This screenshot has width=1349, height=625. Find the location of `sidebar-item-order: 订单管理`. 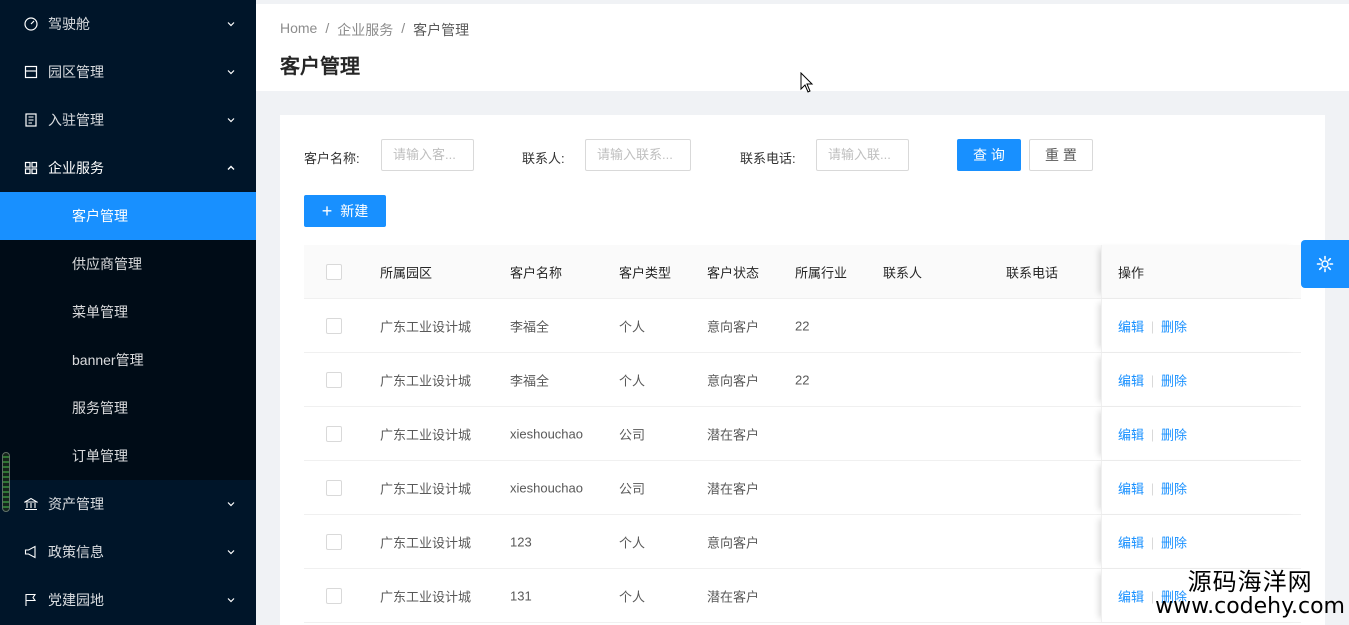

sidebar-item-order: 订单管理 is located at coordinates (128, 456).